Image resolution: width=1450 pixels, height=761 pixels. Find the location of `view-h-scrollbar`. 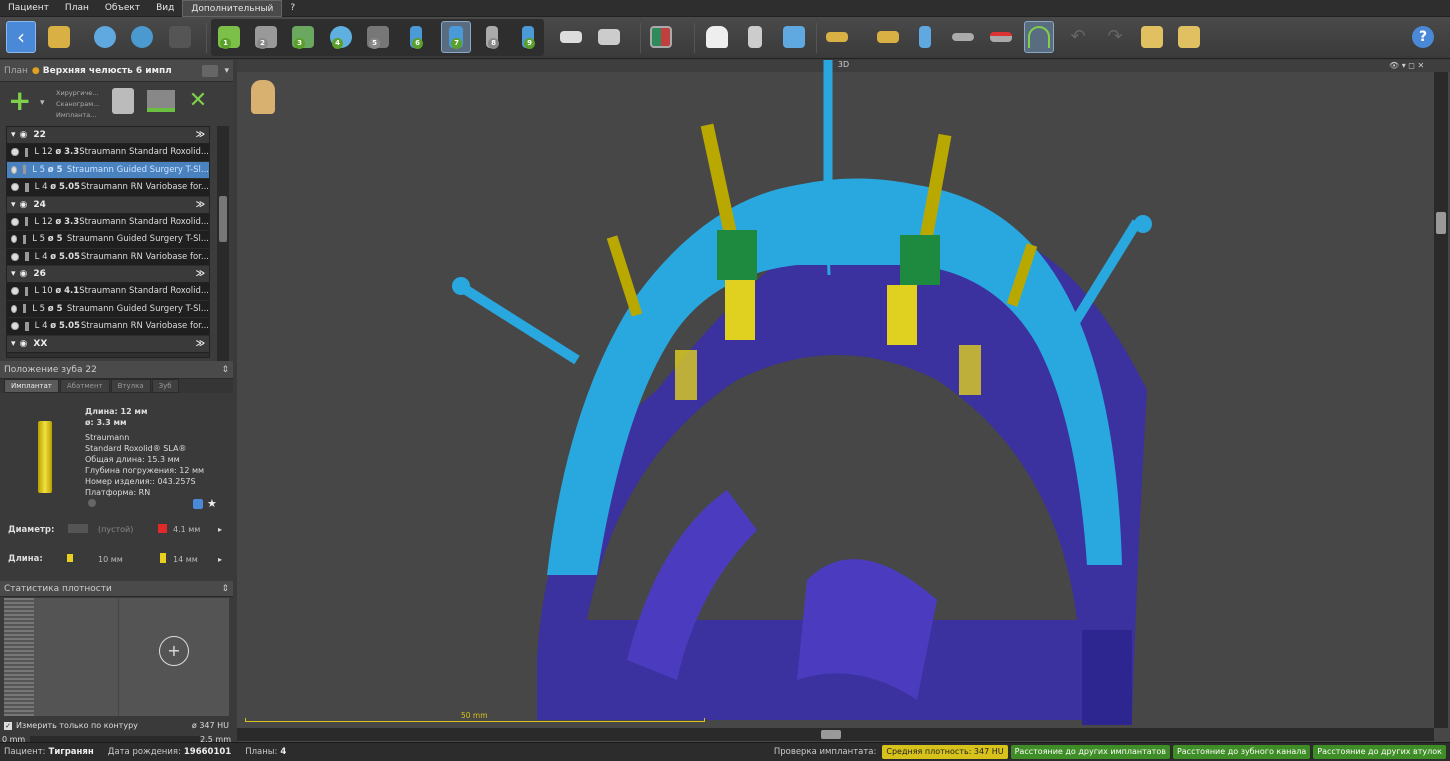

view-h-scrollbar is located at coordinates (835, 734).